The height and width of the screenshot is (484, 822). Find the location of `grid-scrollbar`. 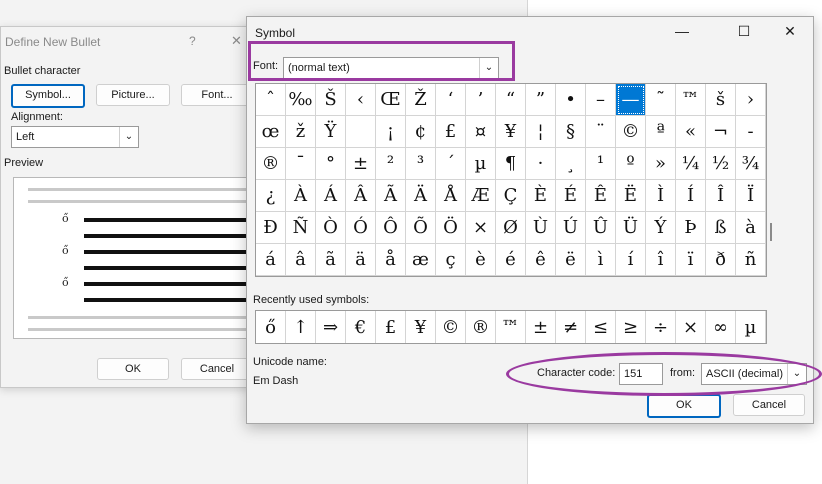

grid-scrollbar is located at coordinates (771, 179).